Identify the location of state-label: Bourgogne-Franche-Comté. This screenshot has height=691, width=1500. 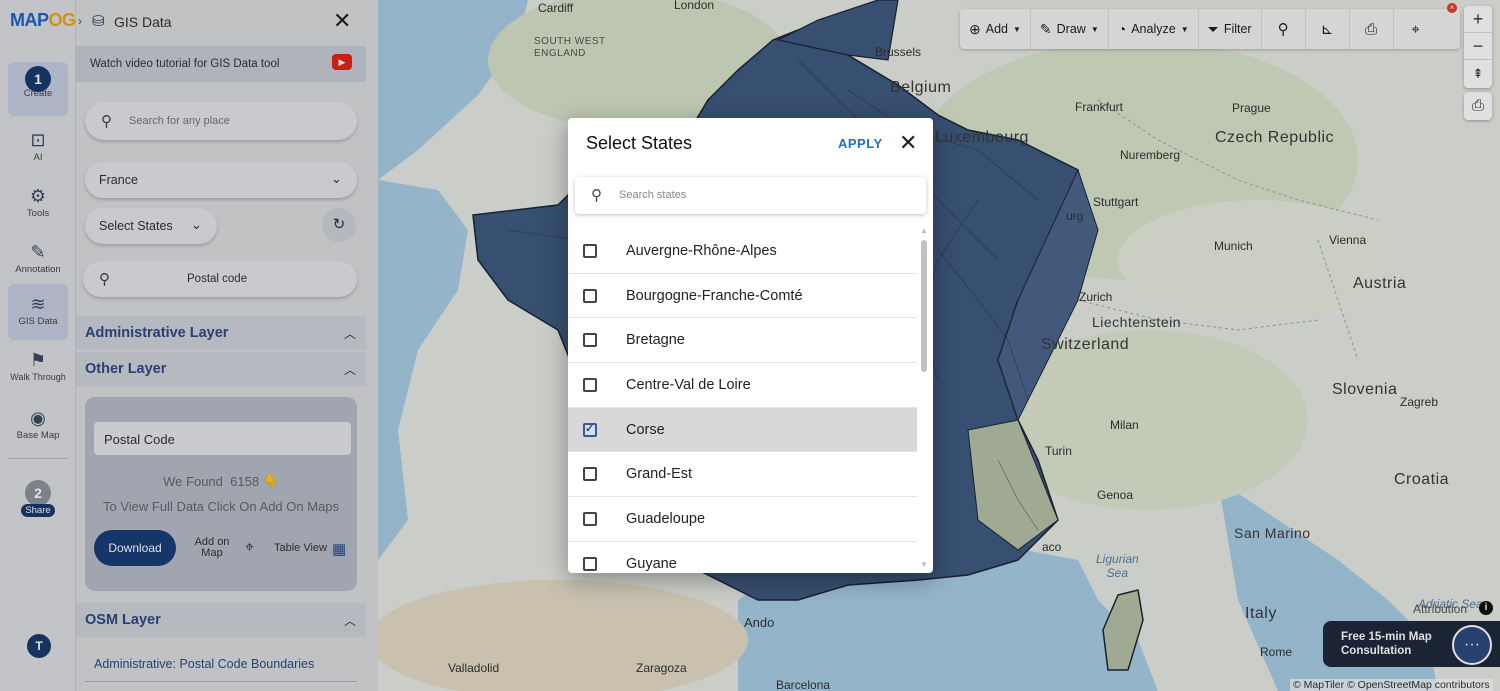
(714, 295).